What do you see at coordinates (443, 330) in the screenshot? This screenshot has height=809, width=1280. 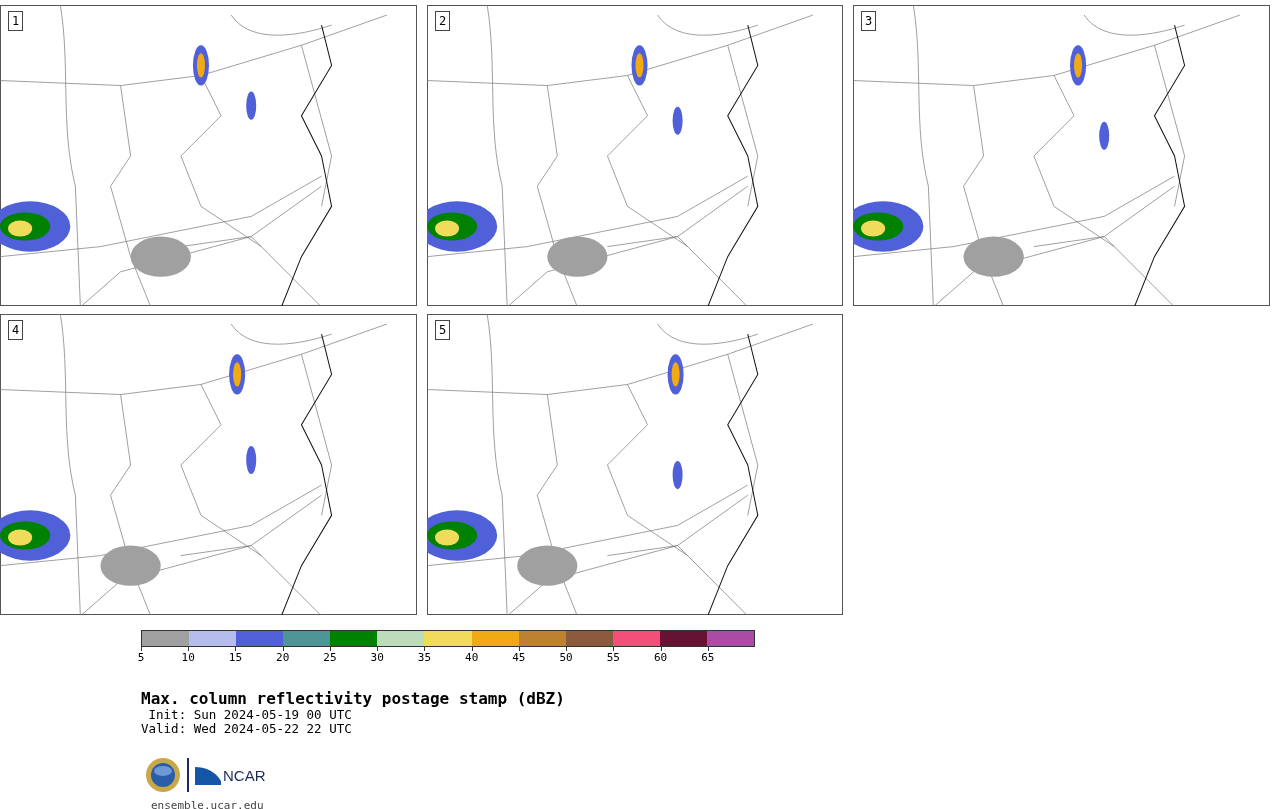 I see `panel-number: 5` at bounding box center [443, 330].